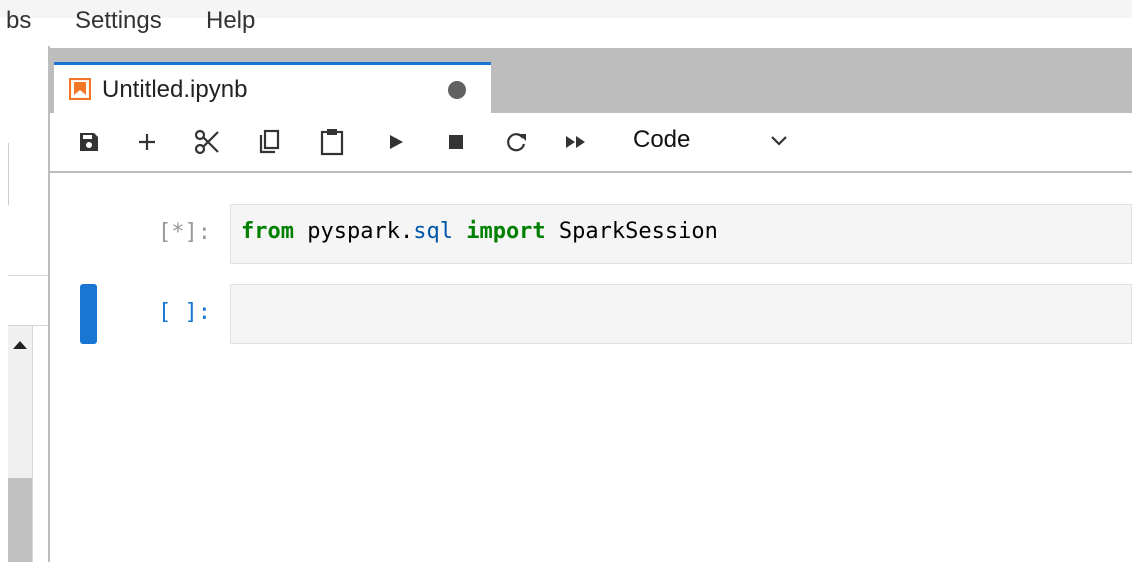  I want to click on stop-icon, so click(456, 142).